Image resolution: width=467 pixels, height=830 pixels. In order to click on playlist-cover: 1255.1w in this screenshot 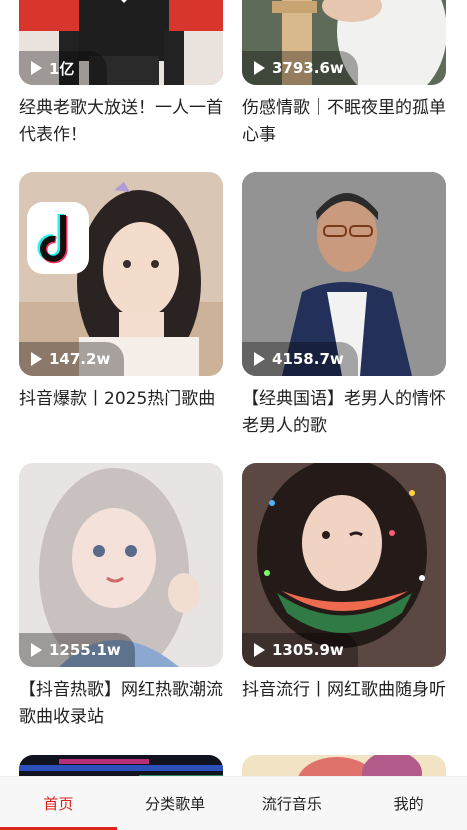, I will do `click(121, 565)`.